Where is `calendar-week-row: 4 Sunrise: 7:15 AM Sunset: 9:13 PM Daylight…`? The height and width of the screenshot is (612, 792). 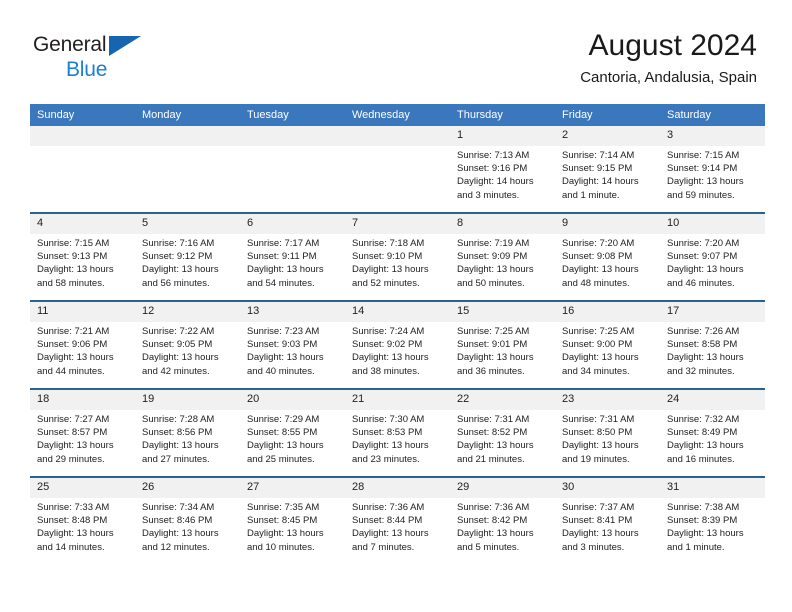
calendar-week-row: 4 Sunrise: 7:15 AM Sunset: 9:13 PM Daylight… is located at coordinates (397, 256).